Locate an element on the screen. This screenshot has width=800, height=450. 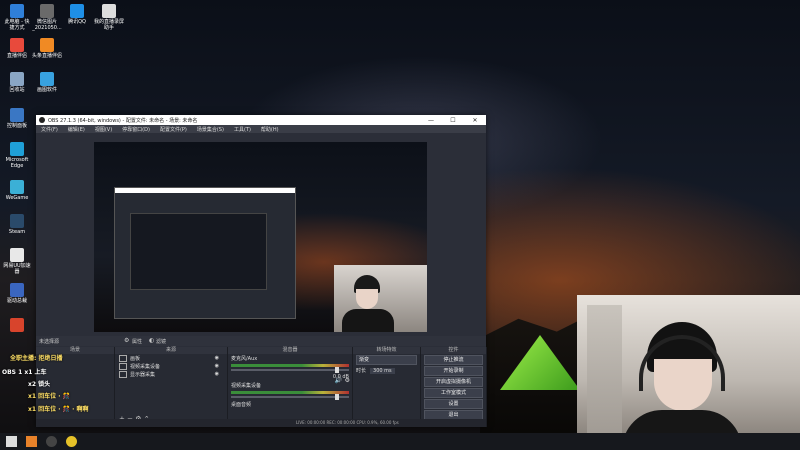
desktop-shortcut: 头条直播伴侣 is located at coordinates (47, 48).